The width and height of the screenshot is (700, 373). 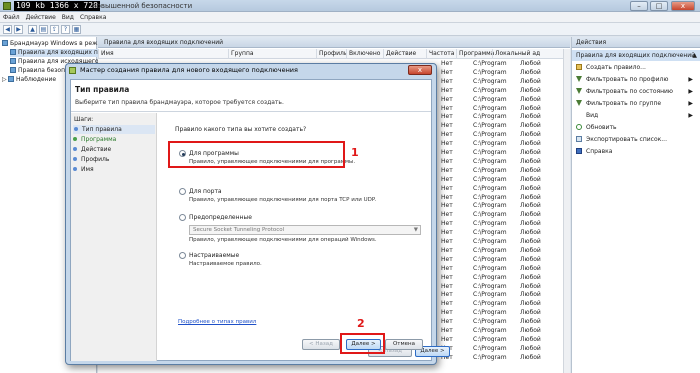 What do you see at coordinates (355, 152) in the screenshot?
I see `annotation-number-1: 1` at bounding box center [355, 152].